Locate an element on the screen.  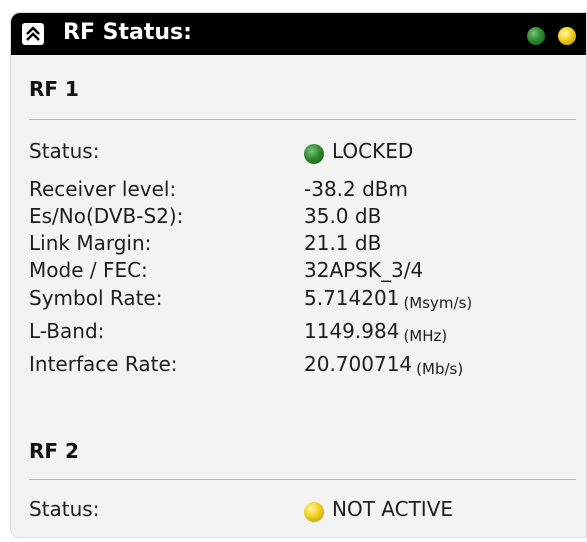
interface-rate-unit: (Mb/s) is located at coordinates (440, 369).